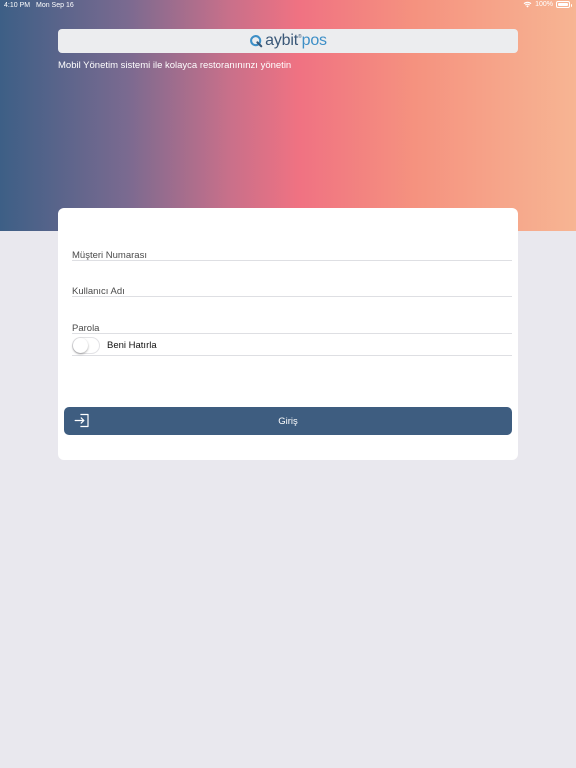 This screenshot has height=768, width=576. I want to click on status-indicators: 100%, so click(547, 4).